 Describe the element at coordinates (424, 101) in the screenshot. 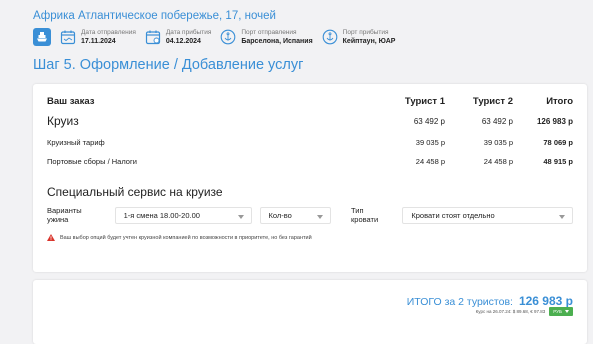

I see `tourist-1-header: Турист 1` at that location.